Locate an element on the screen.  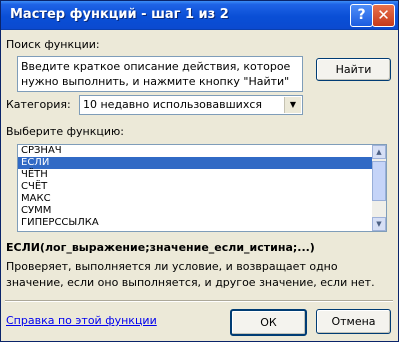
function-list-item: СЧЁТ is located at coordinates (202, 187).